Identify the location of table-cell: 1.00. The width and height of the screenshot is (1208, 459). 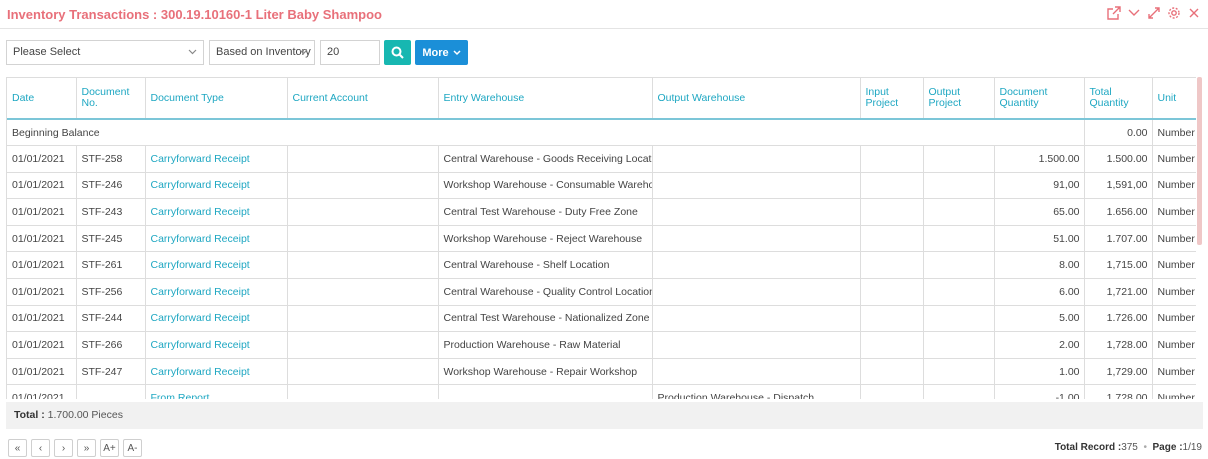
(1039, 372).